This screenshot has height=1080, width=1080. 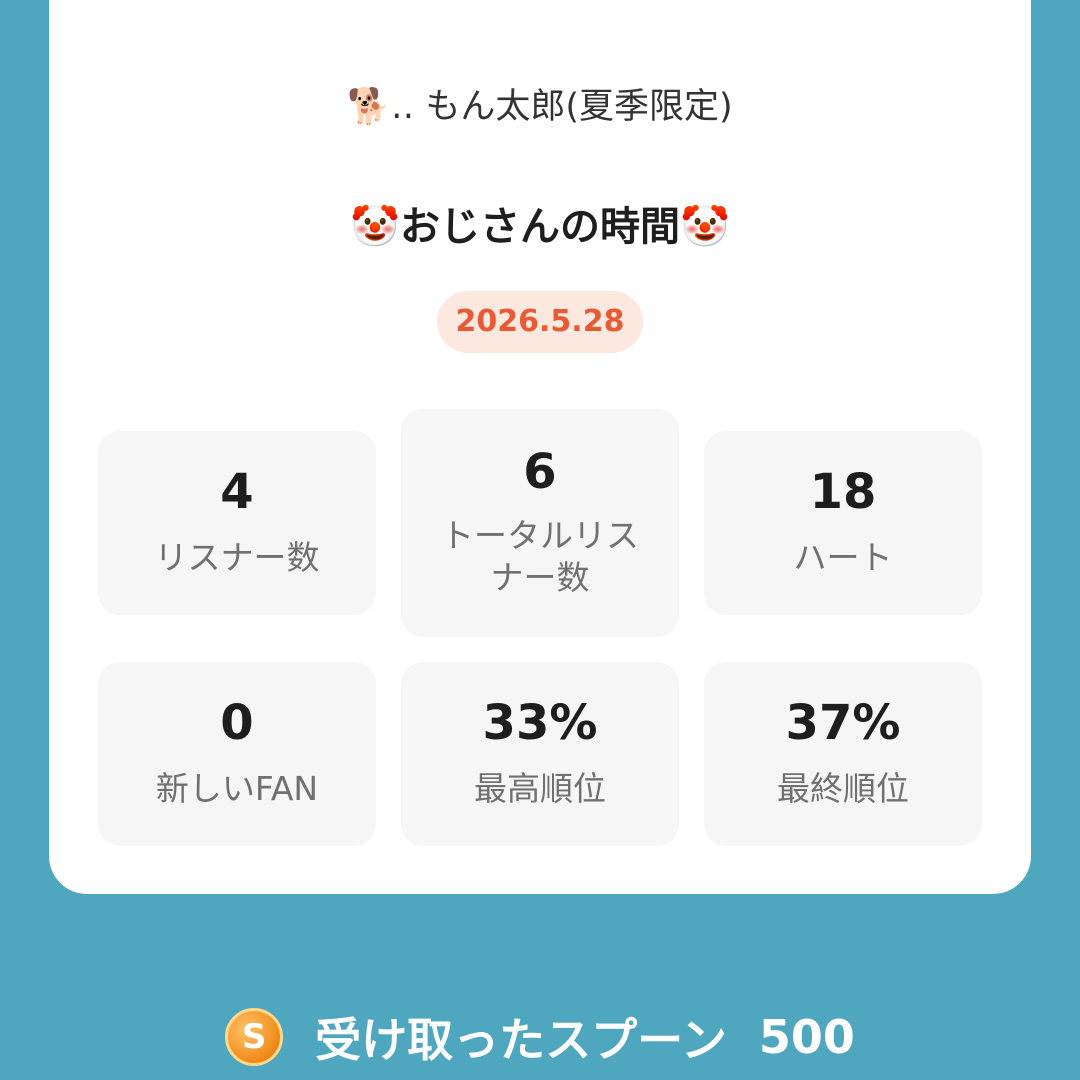 What do you see at coordinates (843, 557) in the screenshot?
I see `stat-label: ハート` at bounding box center [843, 557].